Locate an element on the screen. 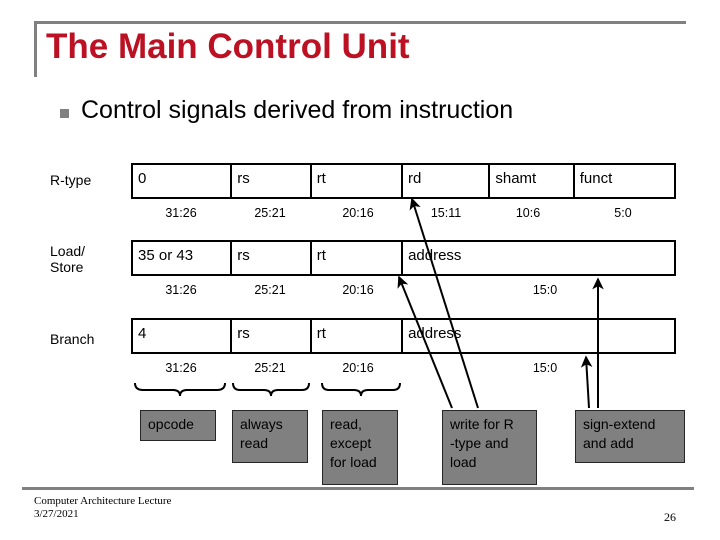 Image resolution: width=720 pixels, height=540 pixels. field-br-opcode: 4 is located at coordinates (183, 336).